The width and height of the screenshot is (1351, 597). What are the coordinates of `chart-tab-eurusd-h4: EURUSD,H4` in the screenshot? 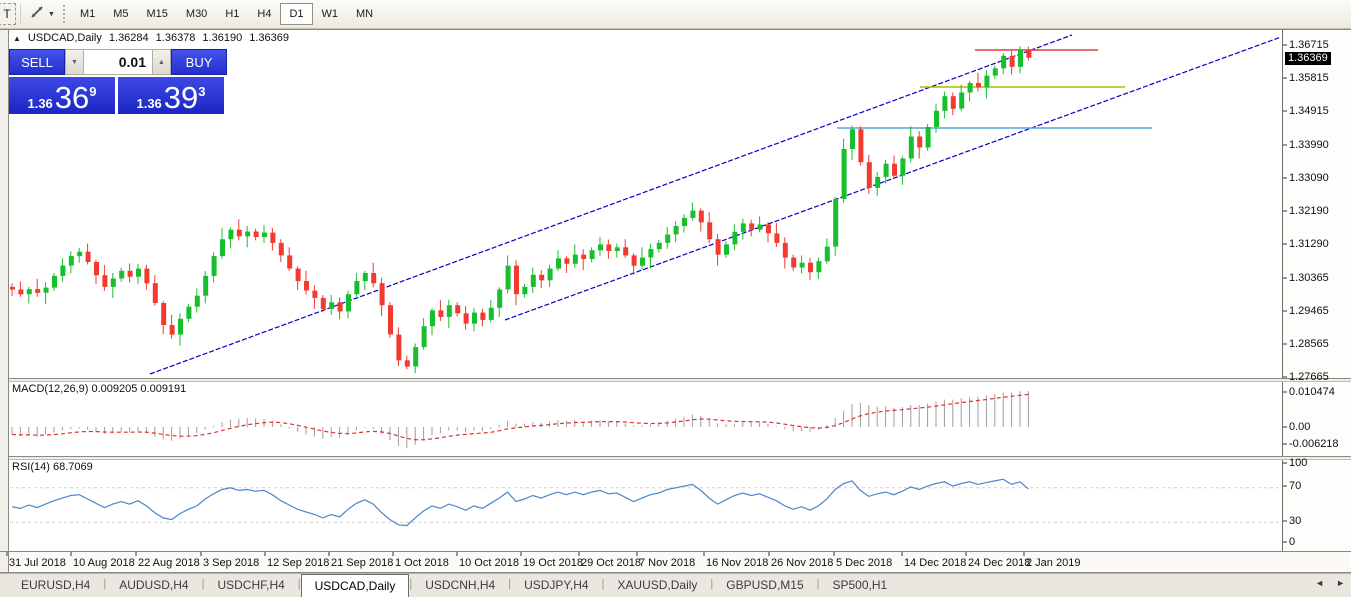 It's located at (55, 585).